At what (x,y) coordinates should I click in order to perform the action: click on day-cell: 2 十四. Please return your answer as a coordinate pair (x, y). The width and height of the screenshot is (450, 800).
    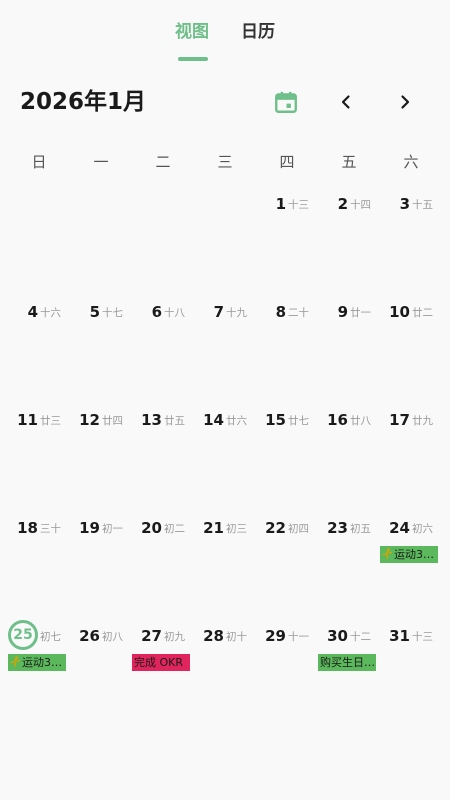
    Looking at the image, I should click on (349, 242).